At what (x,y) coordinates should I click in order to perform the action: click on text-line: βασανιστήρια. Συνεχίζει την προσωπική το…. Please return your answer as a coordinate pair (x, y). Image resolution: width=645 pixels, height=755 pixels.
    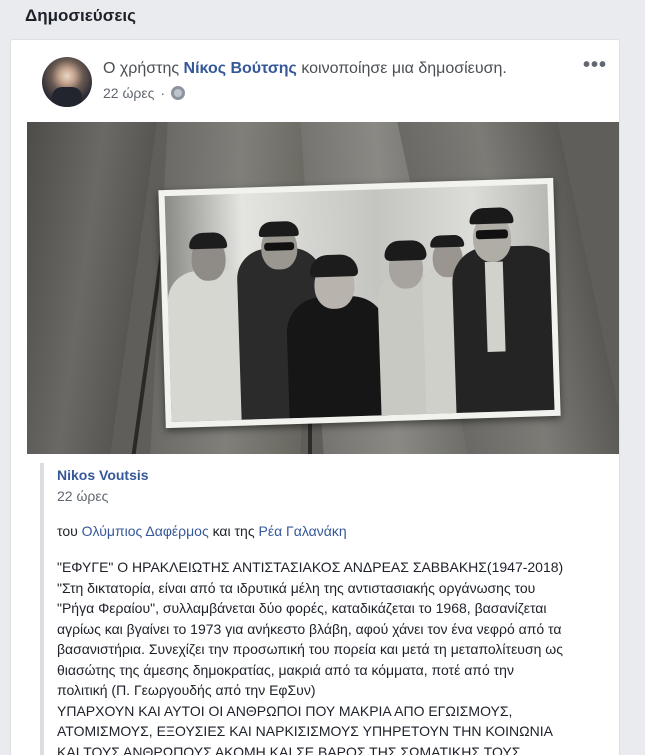
    Looking at the image, I should click on (310, 649).